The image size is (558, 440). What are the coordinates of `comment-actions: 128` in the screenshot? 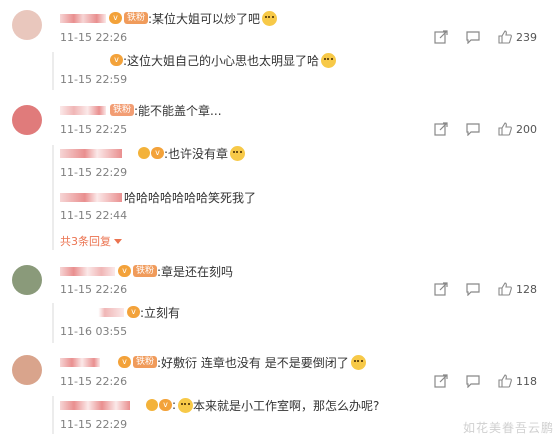 It's located at (487, 289).